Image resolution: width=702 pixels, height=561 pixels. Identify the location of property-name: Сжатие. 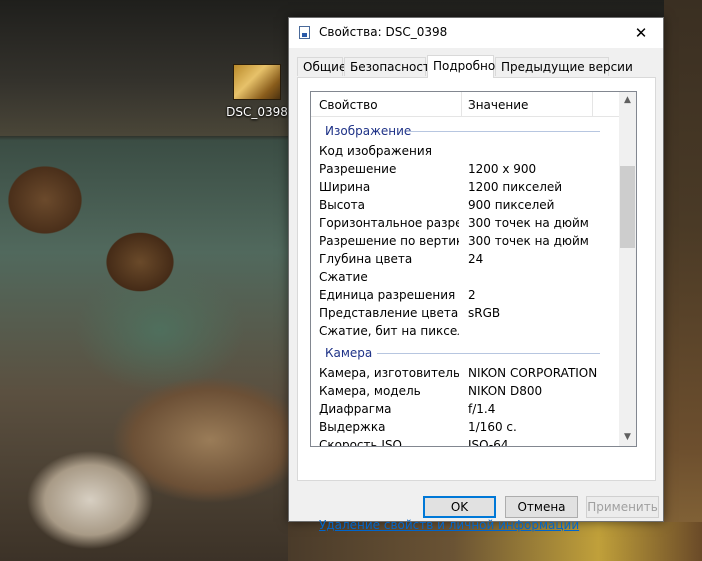
(343, 277).